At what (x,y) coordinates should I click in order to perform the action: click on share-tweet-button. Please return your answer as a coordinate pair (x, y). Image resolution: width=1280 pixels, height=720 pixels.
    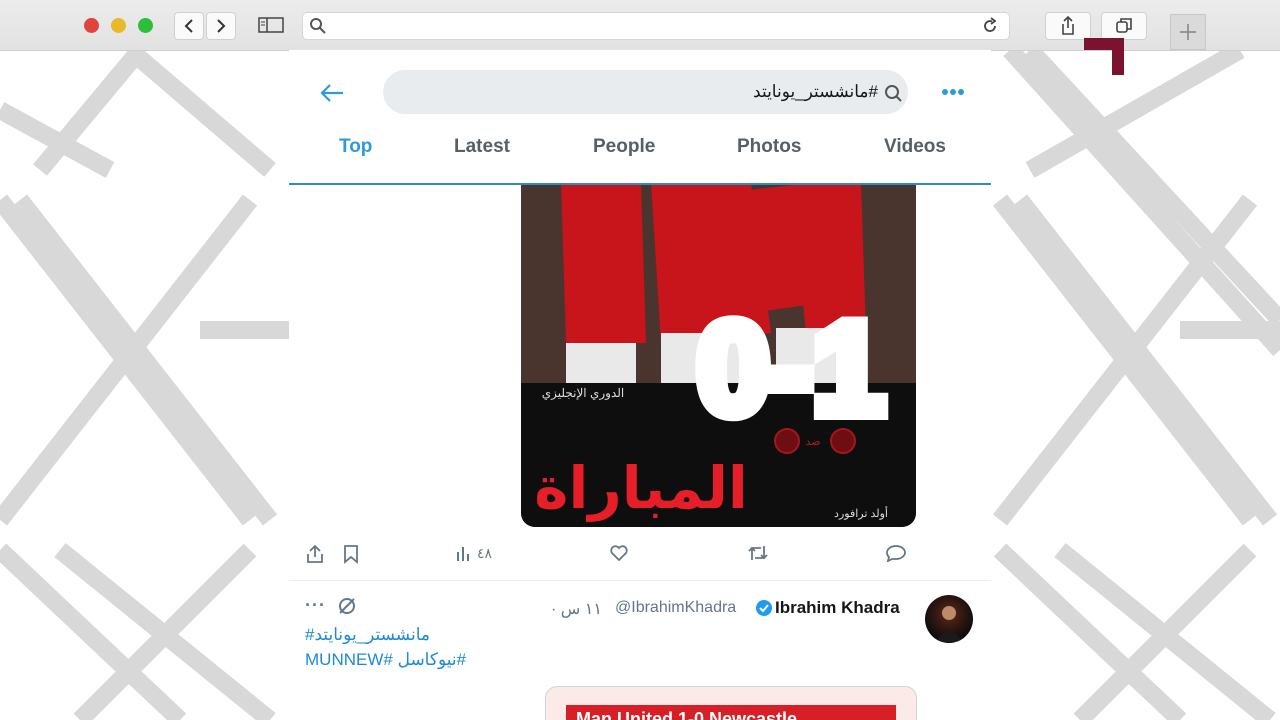
    Looking at the image, I should click on (315, 554).